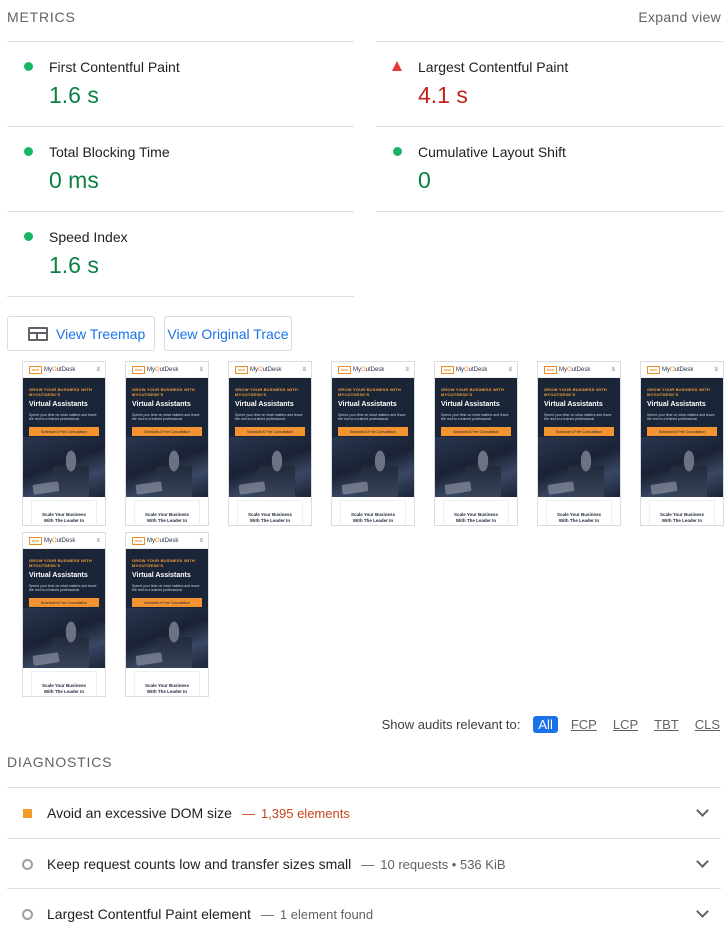  I want to click on metric-label: First Contentful Paint, so click(114, 67).